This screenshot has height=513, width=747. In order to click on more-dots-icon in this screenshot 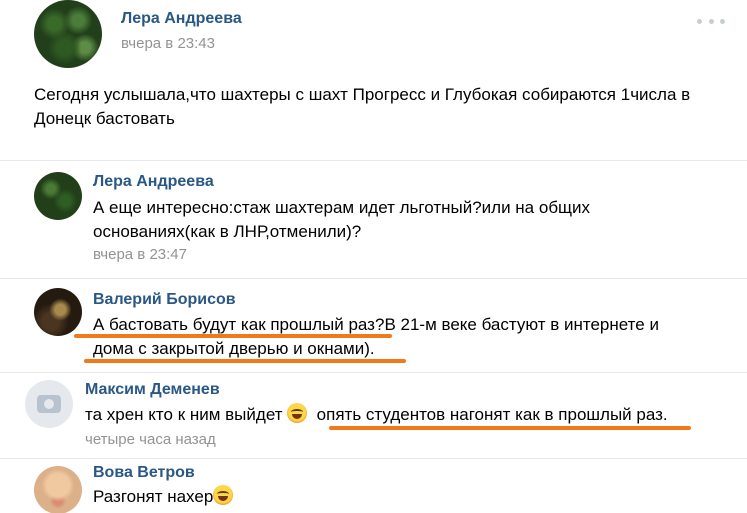, I will do `click(711, 21)`.